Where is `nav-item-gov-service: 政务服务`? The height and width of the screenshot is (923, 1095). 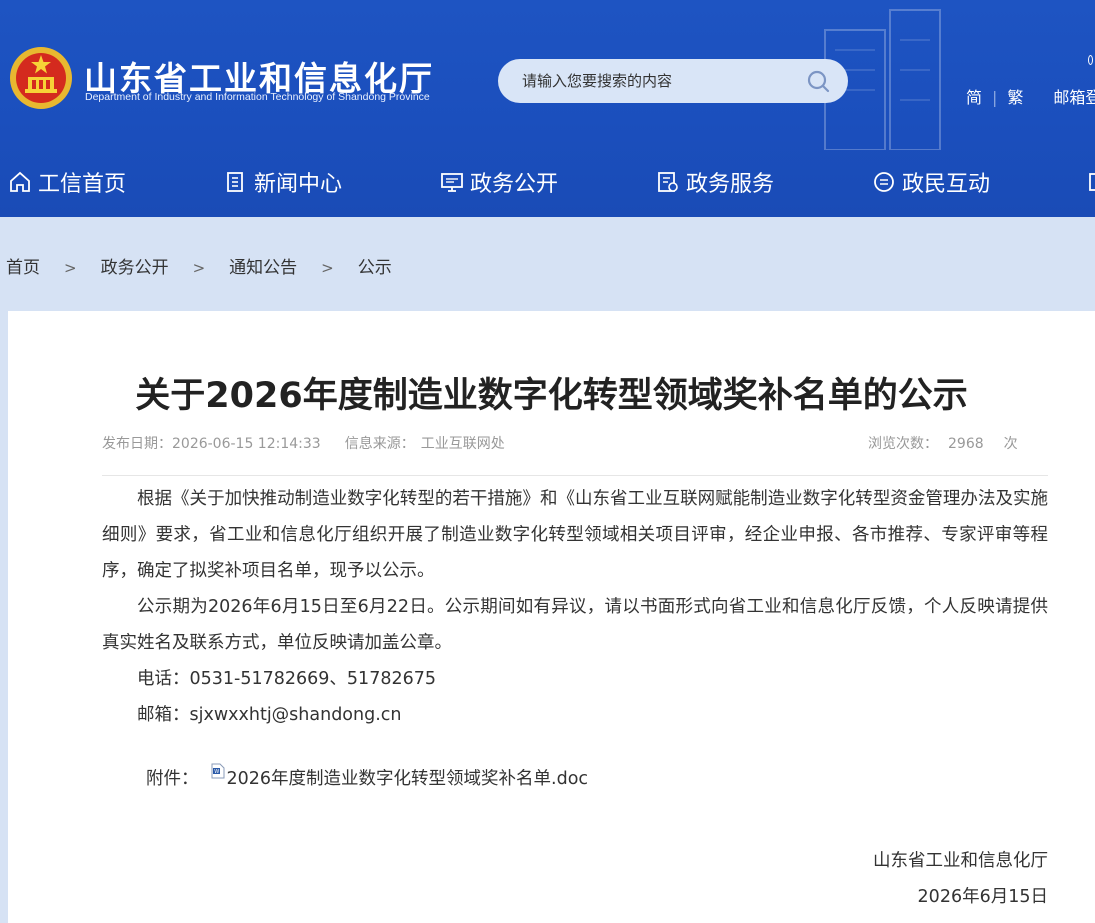 nav-item-gov-service: 政务服务 is located at coordinates (715, 182).